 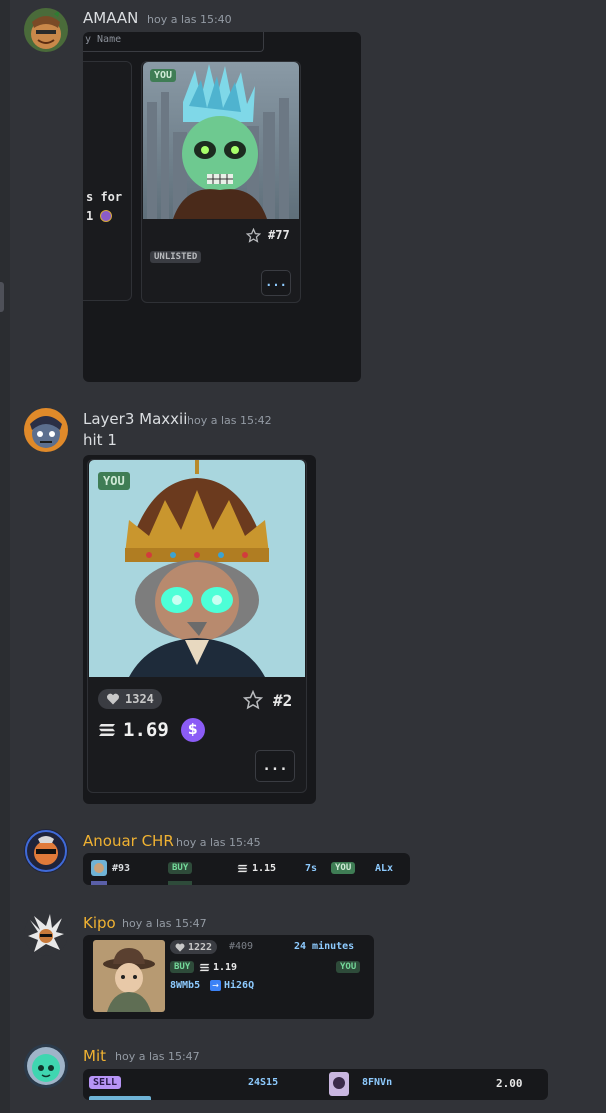 What do you see at coordinates (90, 216) in the screenshot?
I see `card-text: 1` at bounding box center [90, 216].